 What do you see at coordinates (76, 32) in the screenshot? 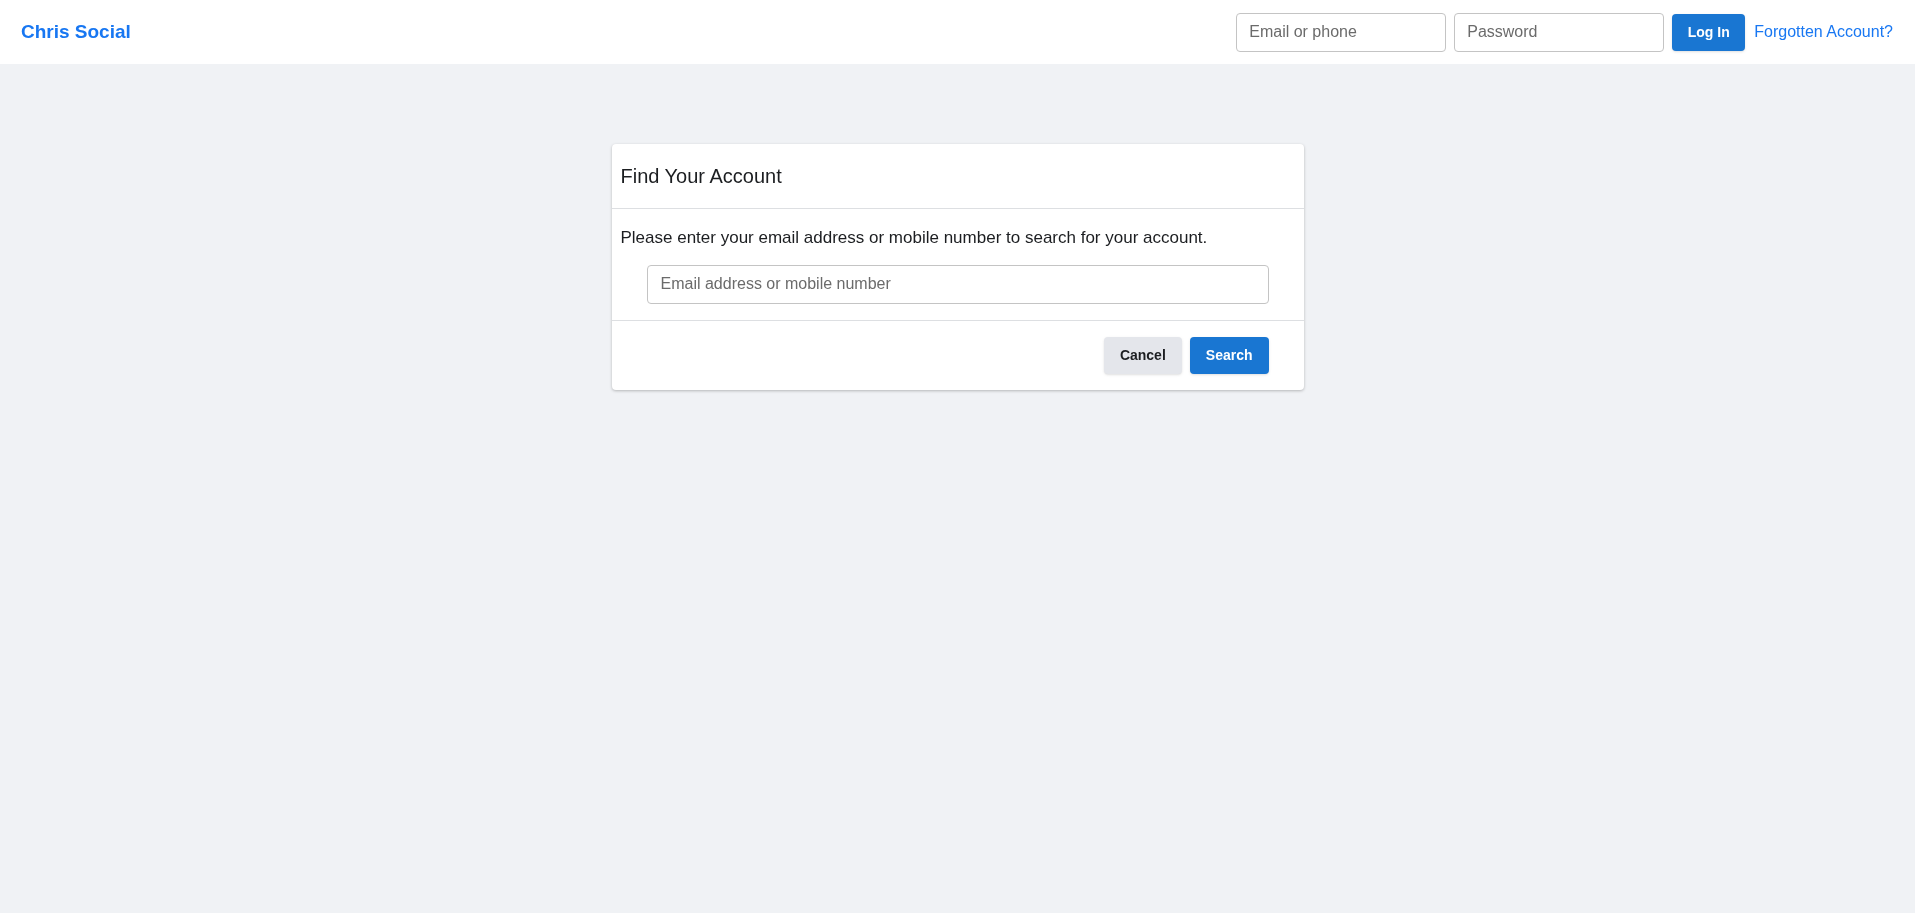
I see `site-logo: Chris Social` at bounding box center [76, 32].